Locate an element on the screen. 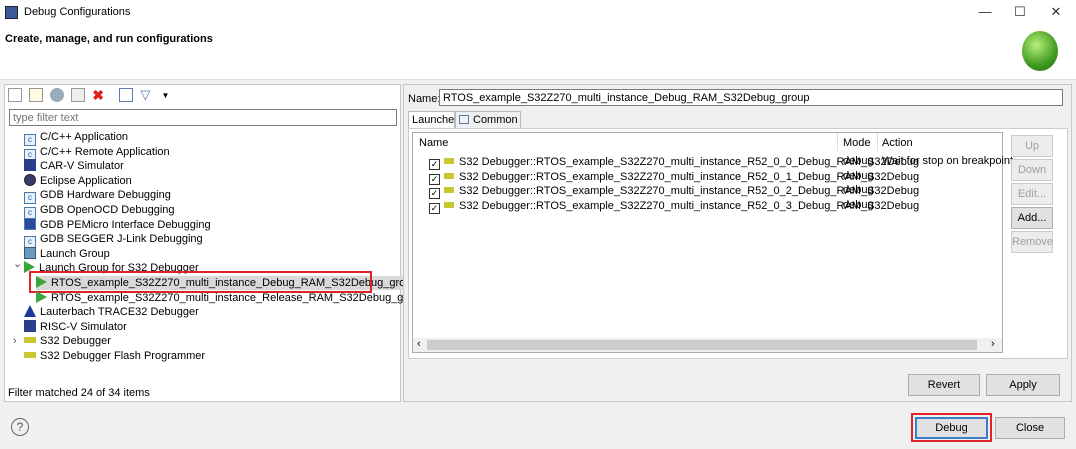 The height and width of the screenshot is (449, 1076). tree-item: S32 Debugger Flash Programmer is located at coordinates (114, 356).